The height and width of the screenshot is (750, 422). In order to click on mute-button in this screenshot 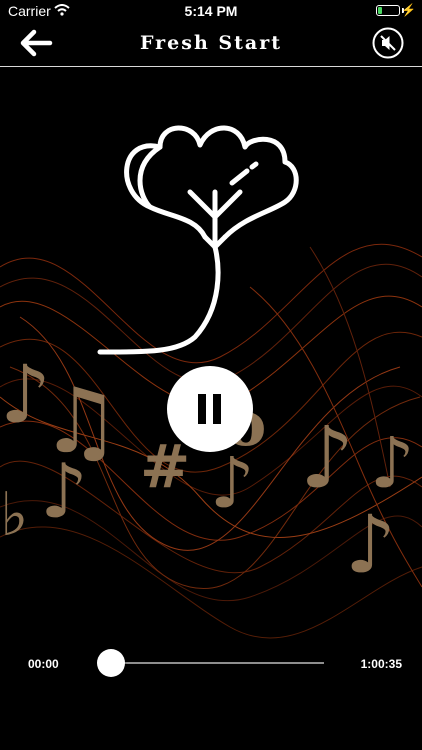, I will do `click(388, 43)`.